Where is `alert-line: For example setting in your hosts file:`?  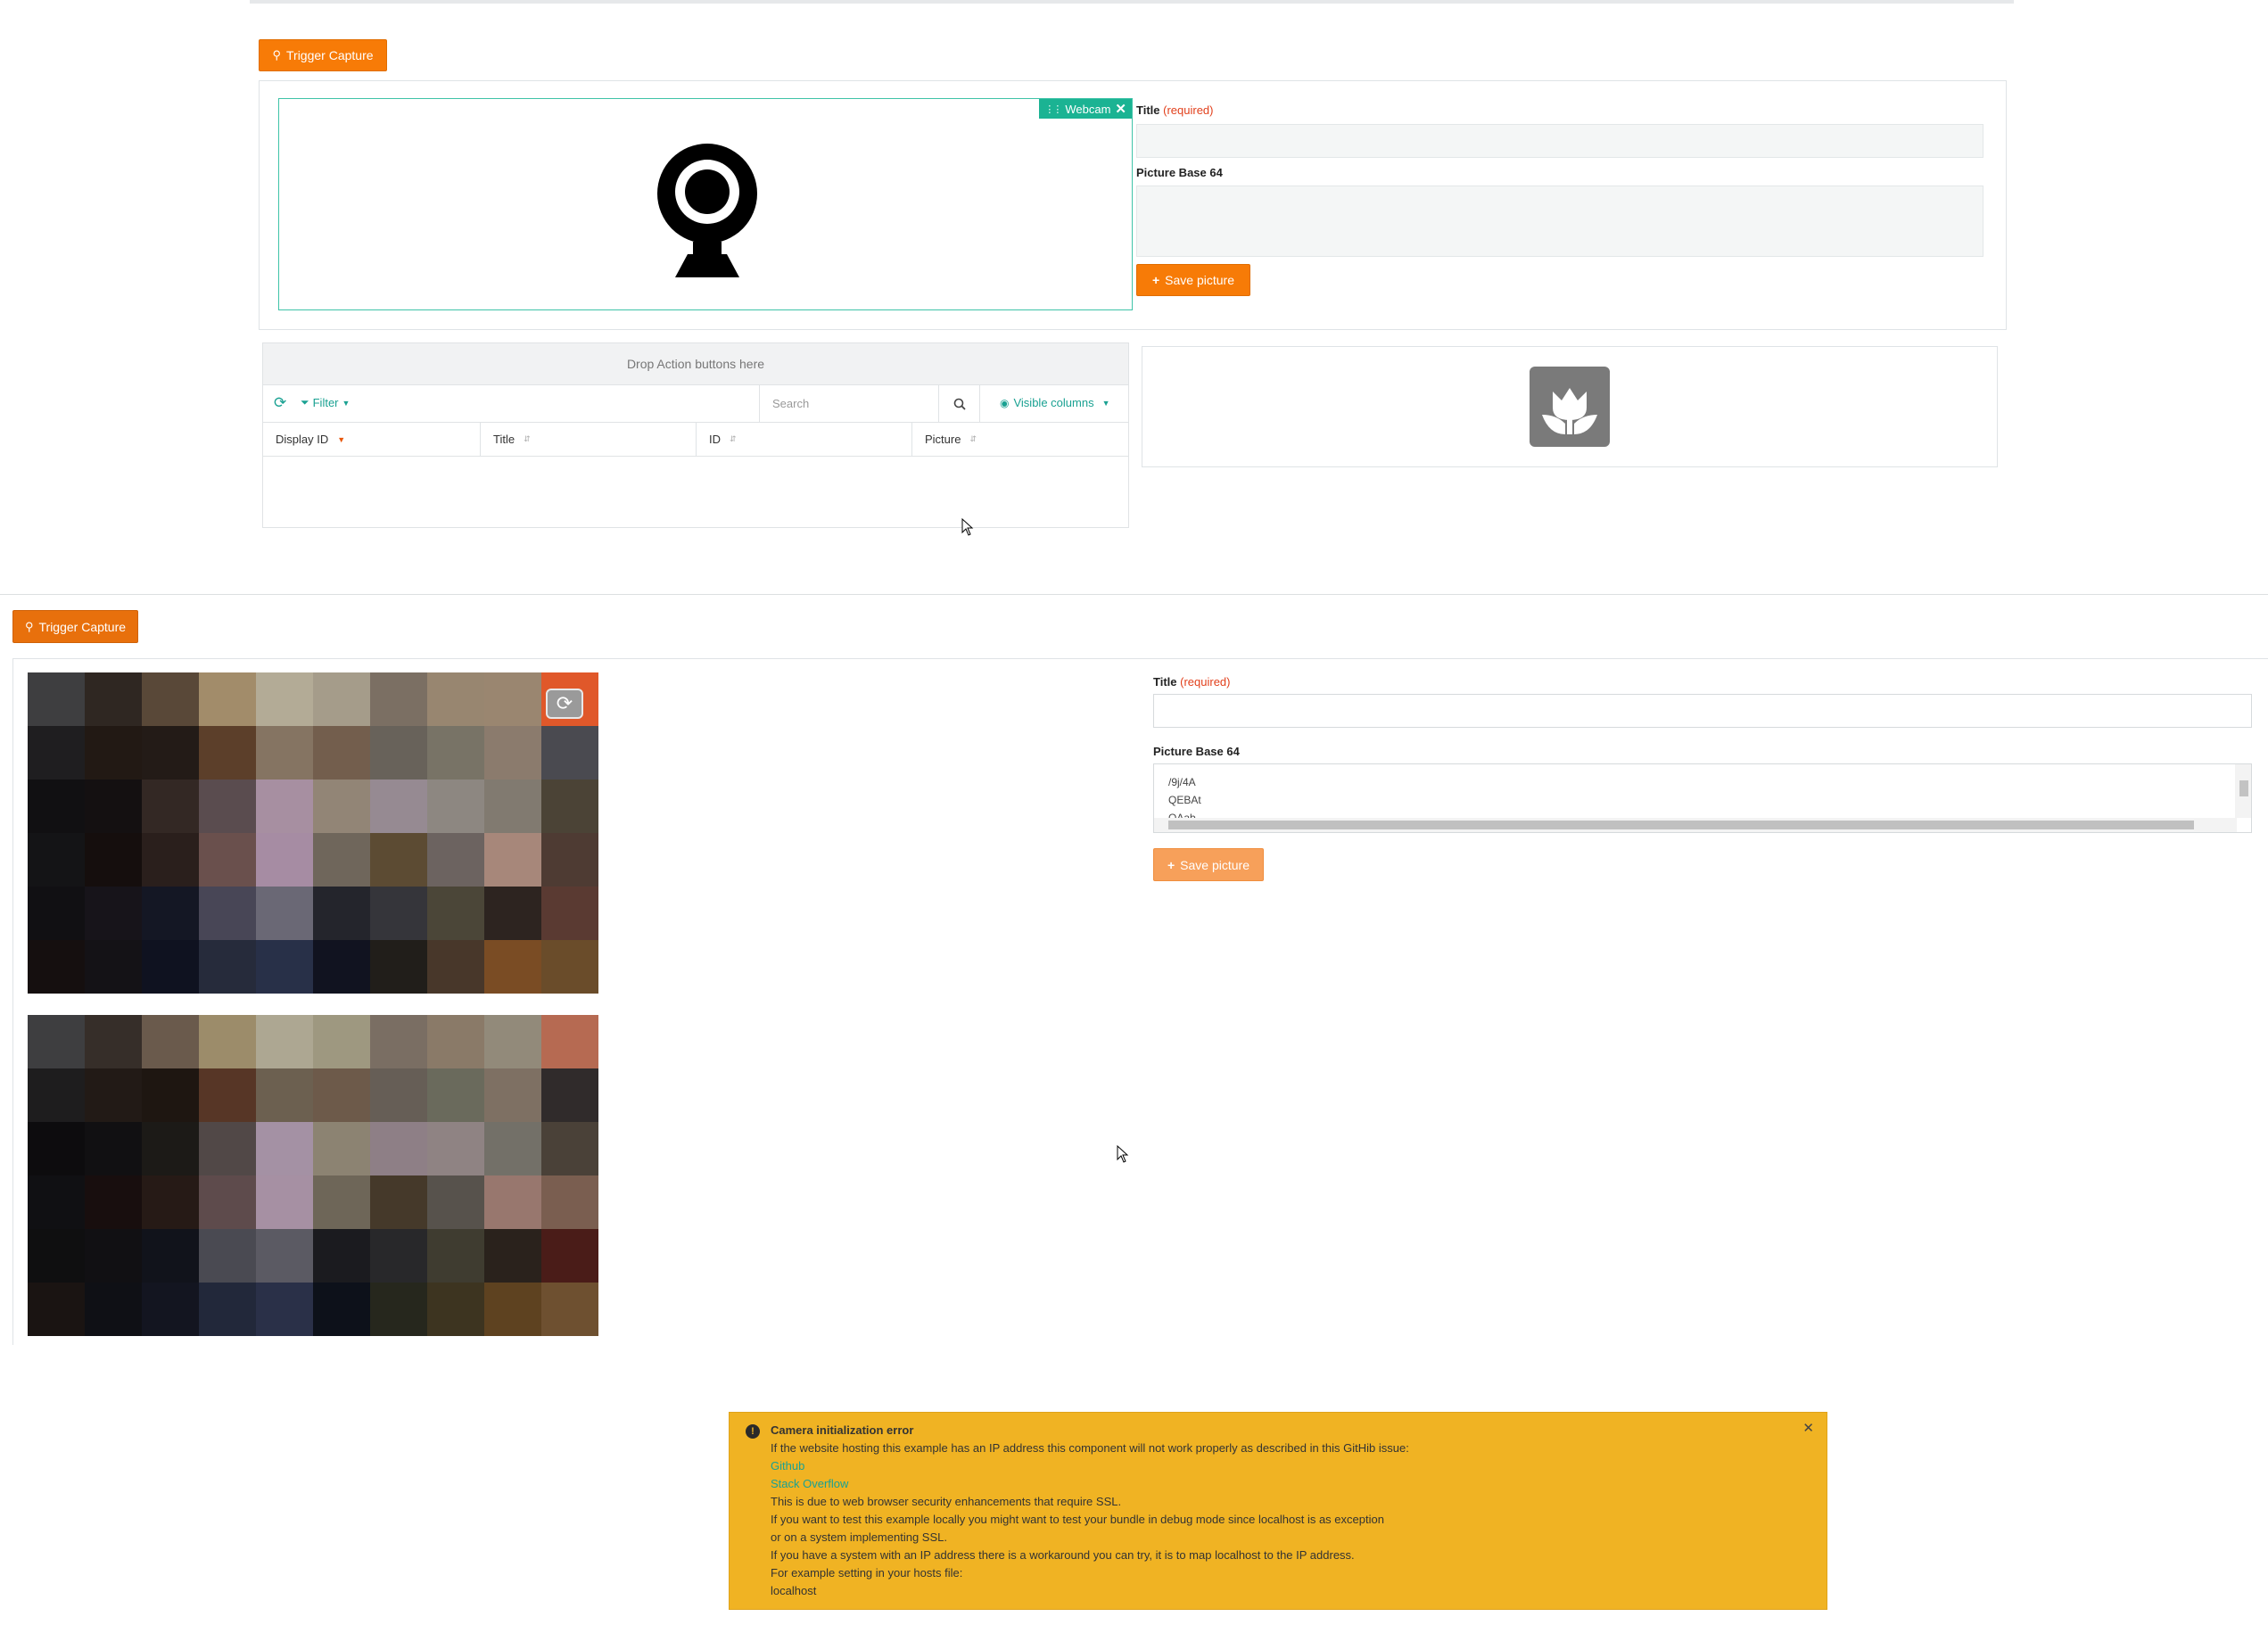 alert-line: For example setting in your hosts file: is located at coordinates (867, 1573).